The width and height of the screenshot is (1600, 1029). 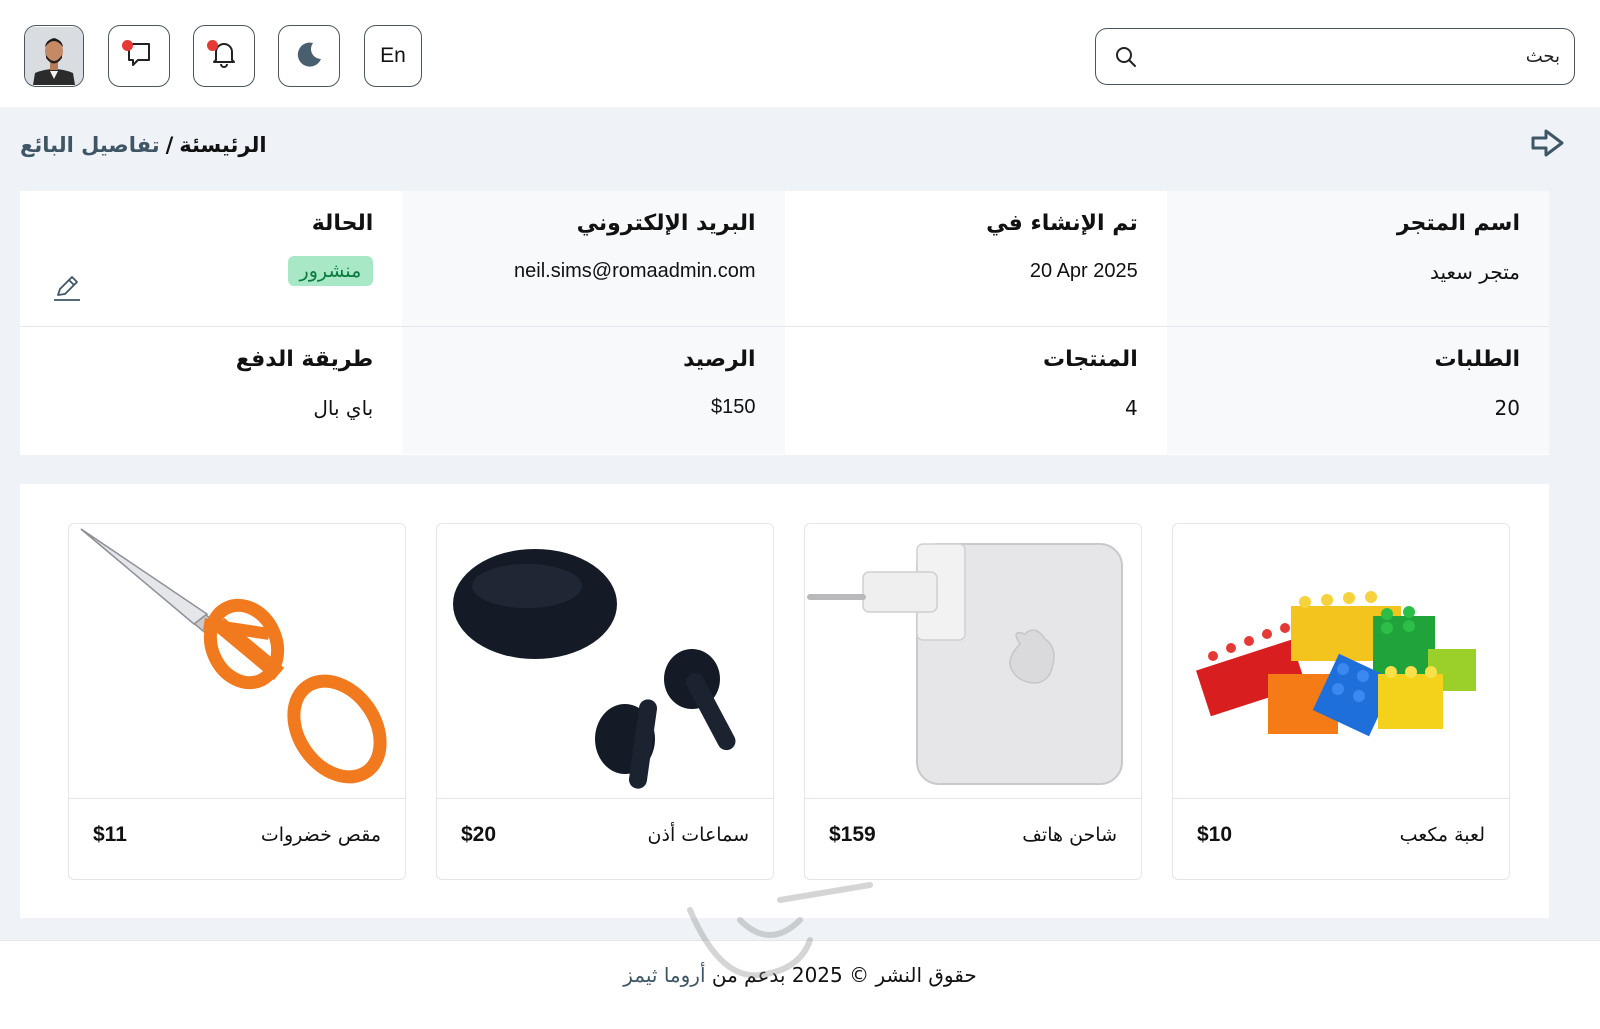 What do you see at coordinates (1126, 57) in the screenshot?
I see `search-icon` at bounding box center [1126, 57].